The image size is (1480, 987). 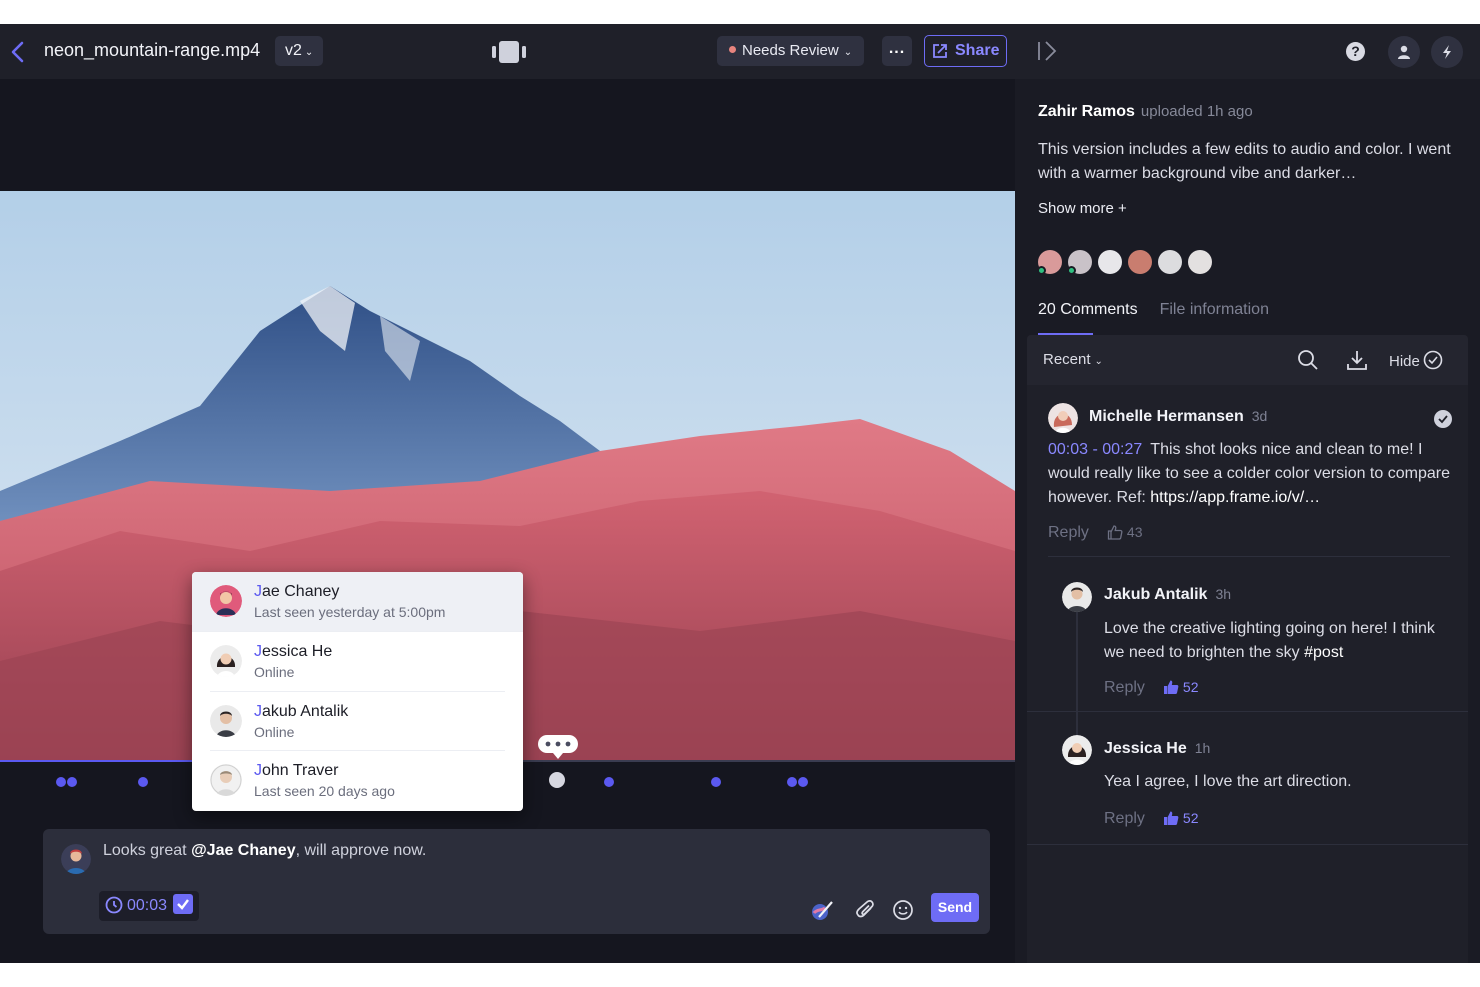 I want to click on download-icon, so click(x=1357, y=360).